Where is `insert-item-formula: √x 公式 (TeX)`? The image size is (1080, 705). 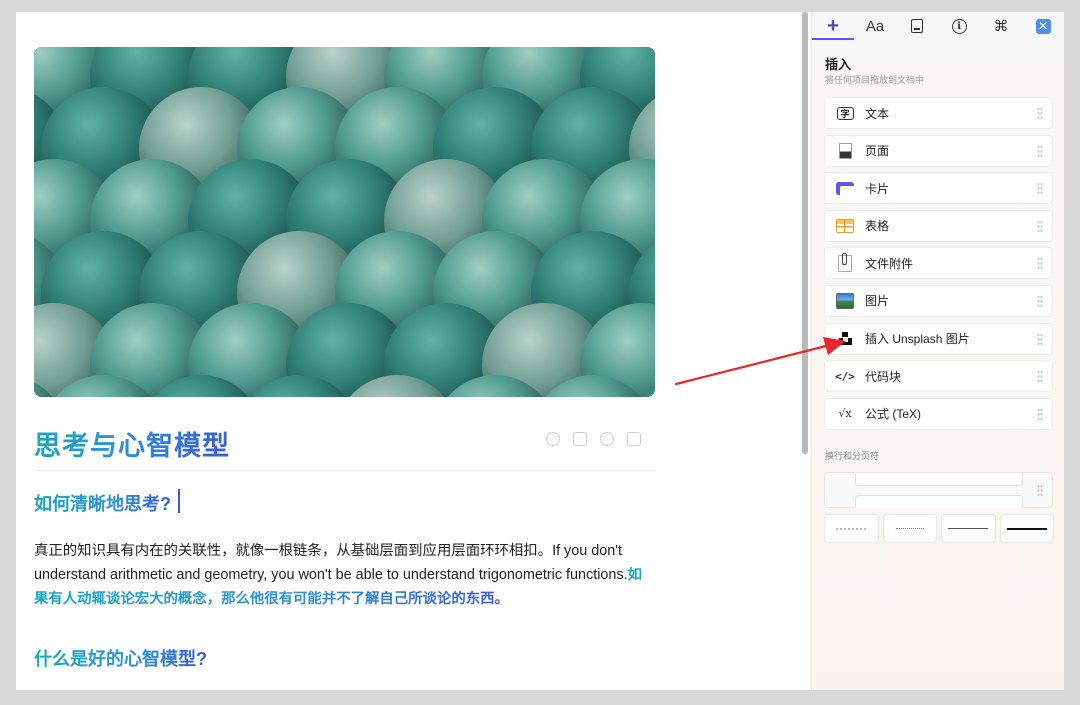 insert-item-formula: √x 公式 (TeX) is located at coordinates (938, 413).